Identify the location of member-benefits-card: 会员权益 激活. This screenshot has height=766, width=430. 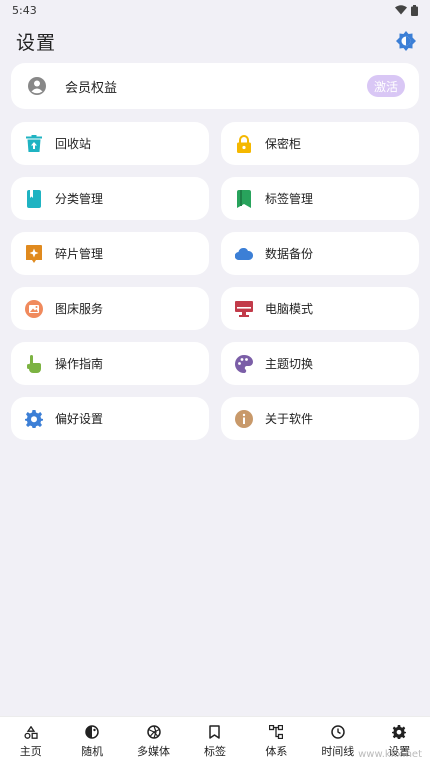
(215, 86).